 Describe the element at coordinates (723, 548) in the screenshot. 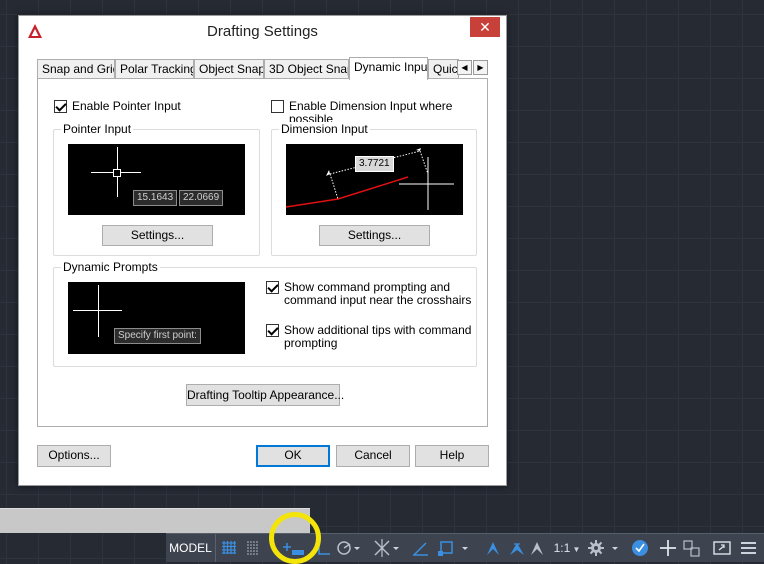

I see `clean-screen-icon` at that location.